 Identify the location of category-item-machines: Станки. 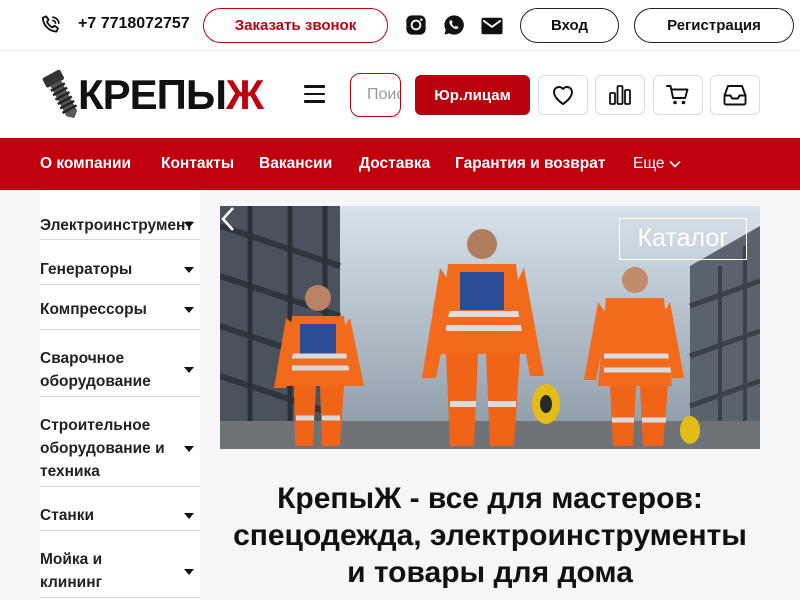
(120, 509).